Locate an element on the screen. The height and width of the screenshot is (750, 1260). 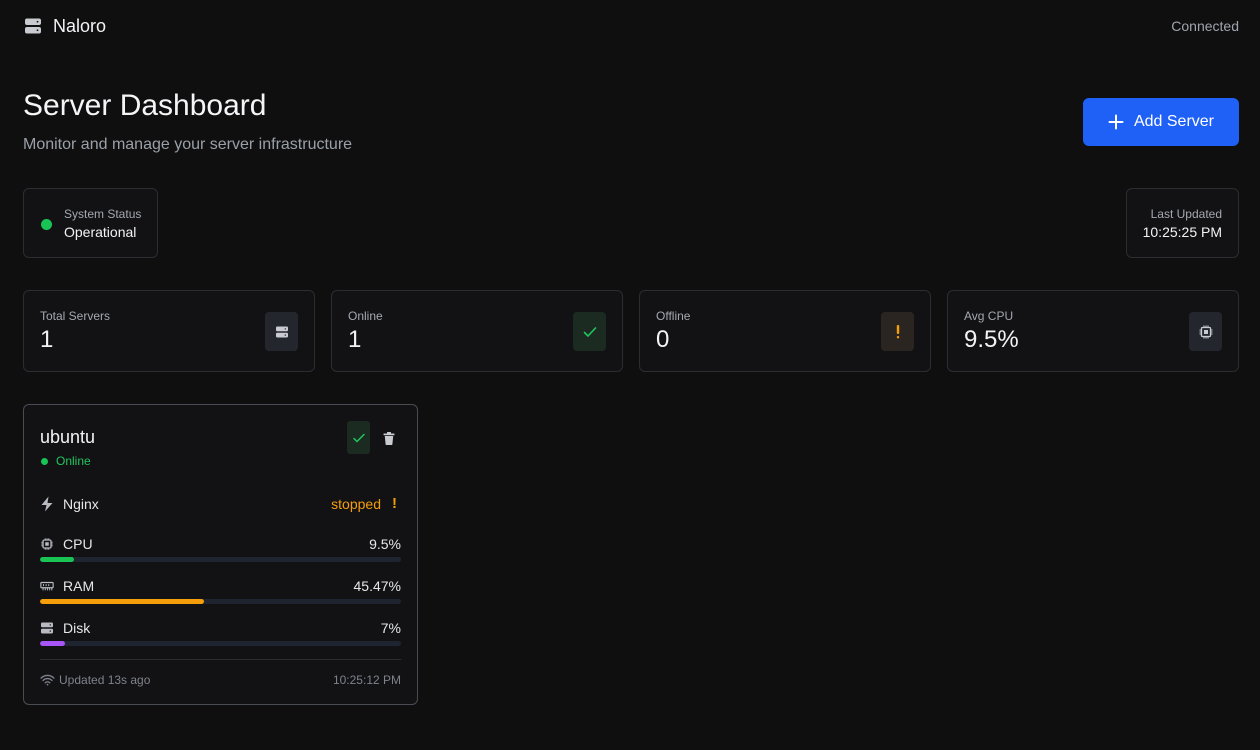
page-title: Server Dashboard is located at coordinates (145, 105).